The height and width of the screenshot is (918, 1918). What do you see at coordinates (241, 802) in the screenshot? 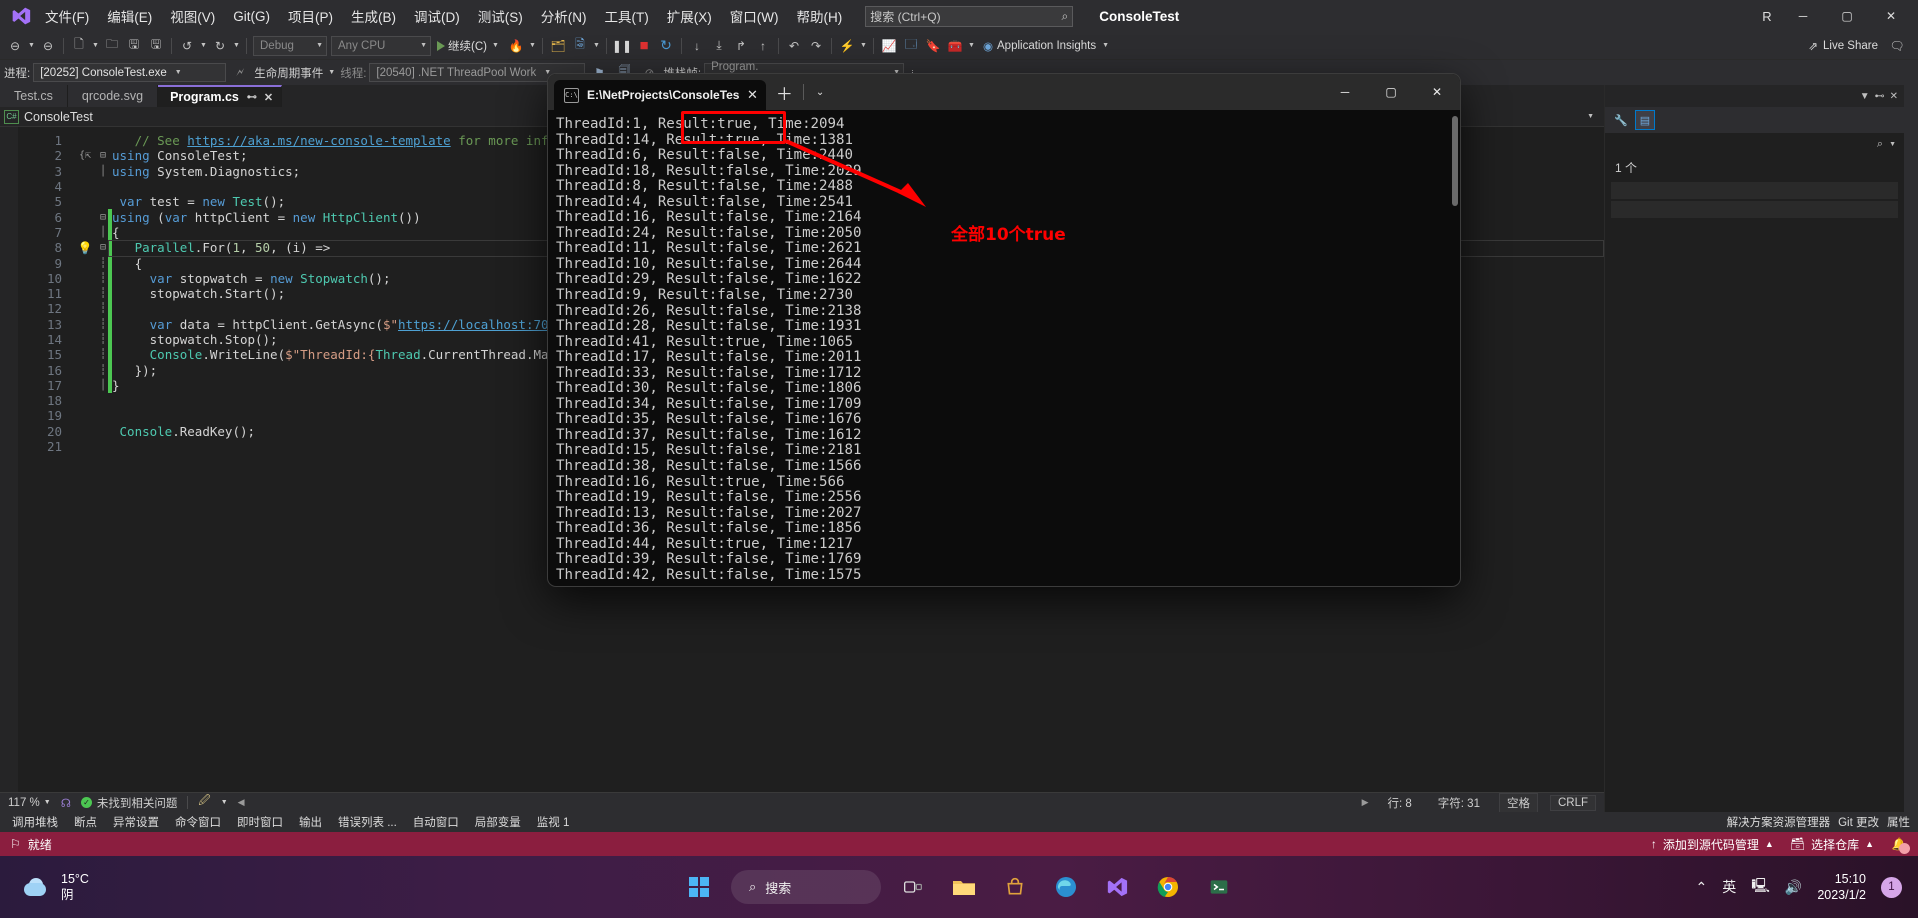
I see `nav-prev-icon: ◀` at bounding box center [241, 802].